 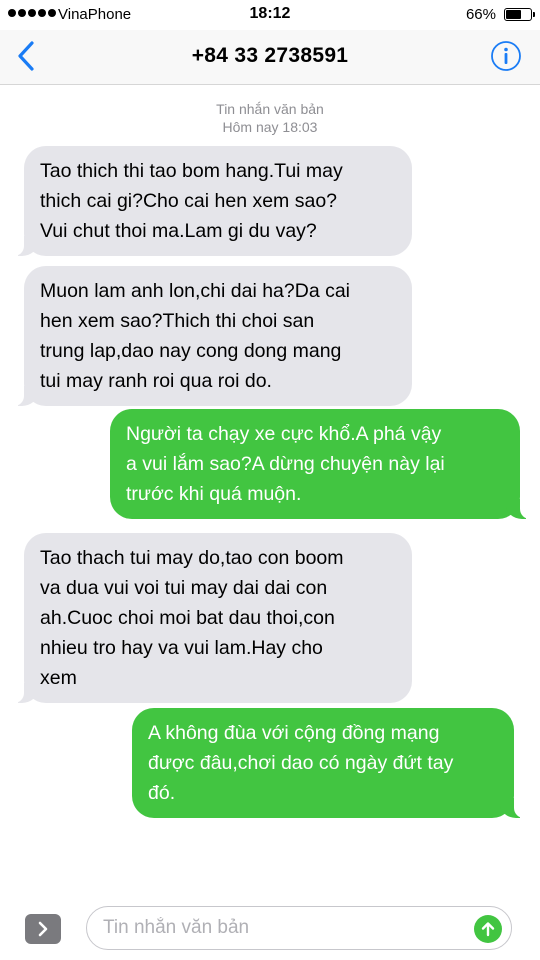 What do you see at coordinates (270, 109) in the screenshot?
I see `message-type-label: Tin nhắn văn bản` at bounding box center [270, 109].